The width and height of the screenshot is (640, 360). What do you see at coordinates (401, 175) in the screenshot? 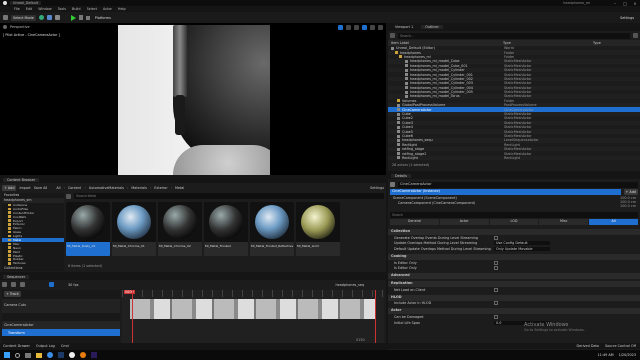
I see `tab-details: Details` at bounding box center [401, 175].